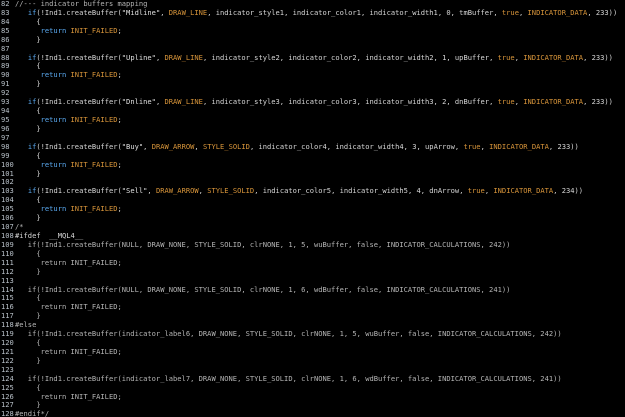  What do you see at coordinates (312, 22) in the screenshot?
I see `code-line: 84 {` at bounding box center [312, 22].